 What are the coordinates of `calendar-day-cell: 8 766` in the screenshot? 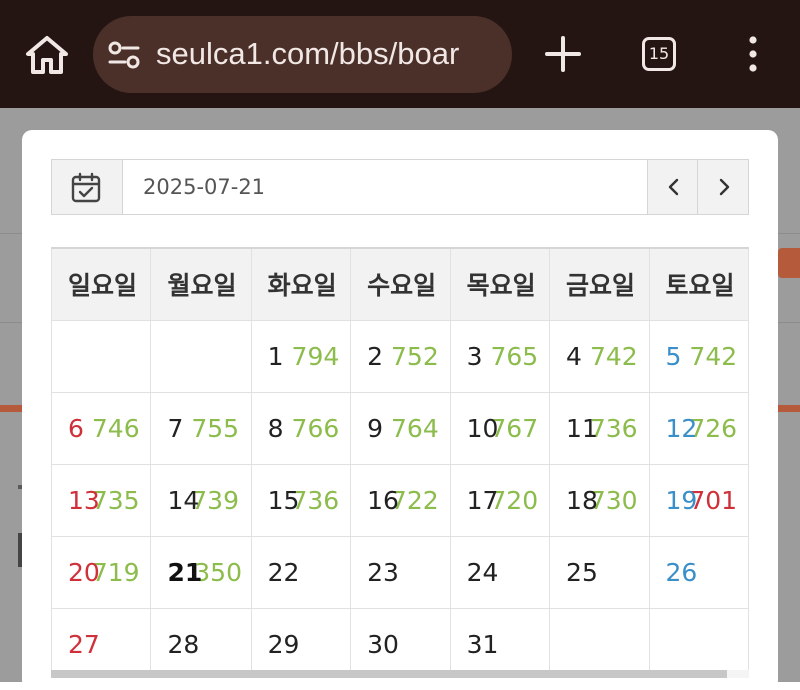 It's located at (301, 428).